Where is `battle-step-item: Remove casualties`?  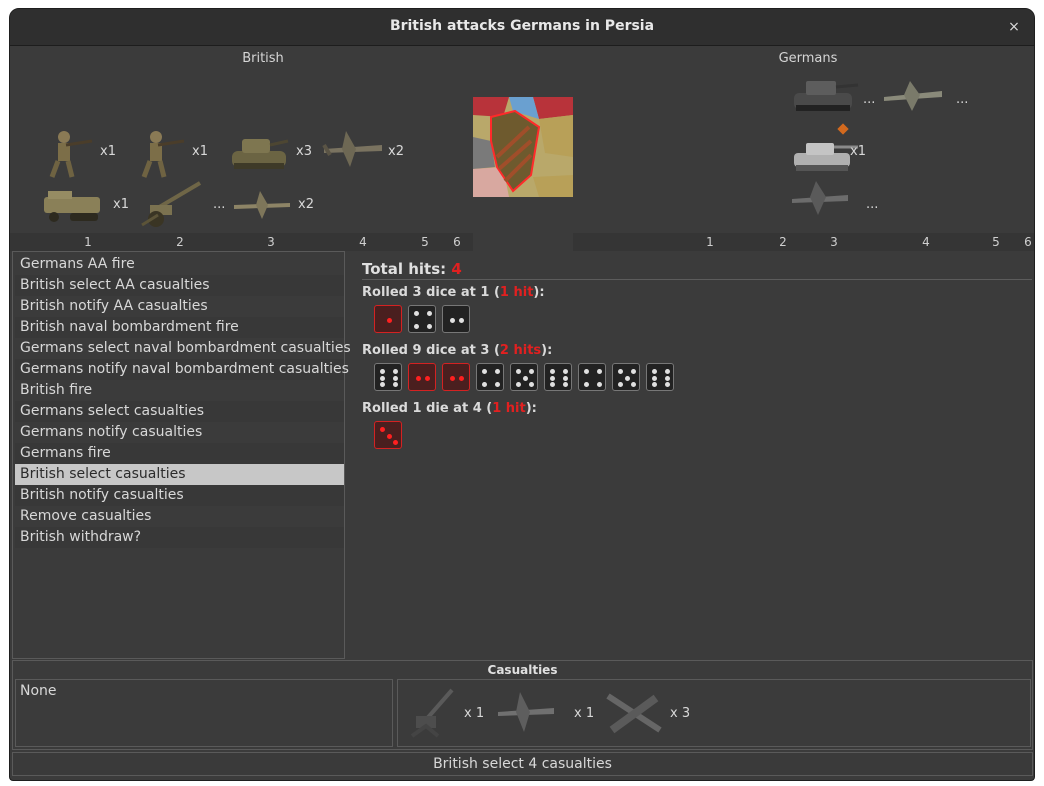
battle-step-item: Remove casualties is located at coordinates (179, 516).